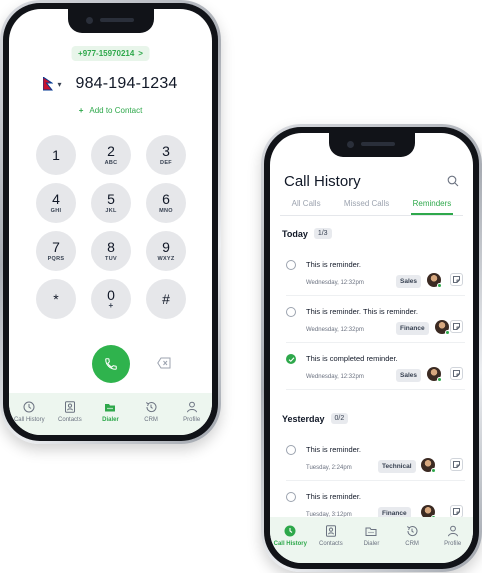 The image size is (482, 573). Describe the element at coordinates (290, 544) in the screenshot. I see `nav-label: Call History` at that location.